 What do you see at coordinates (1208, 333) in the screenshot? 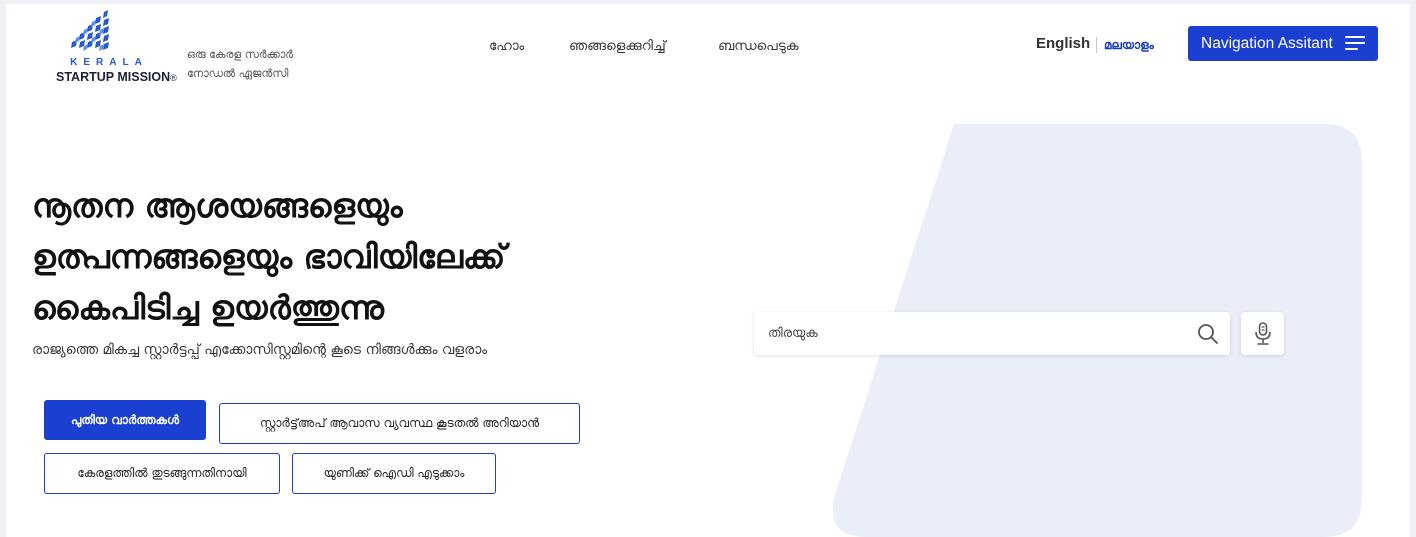
I see `search-icon` at bounding box center [1208, 333].